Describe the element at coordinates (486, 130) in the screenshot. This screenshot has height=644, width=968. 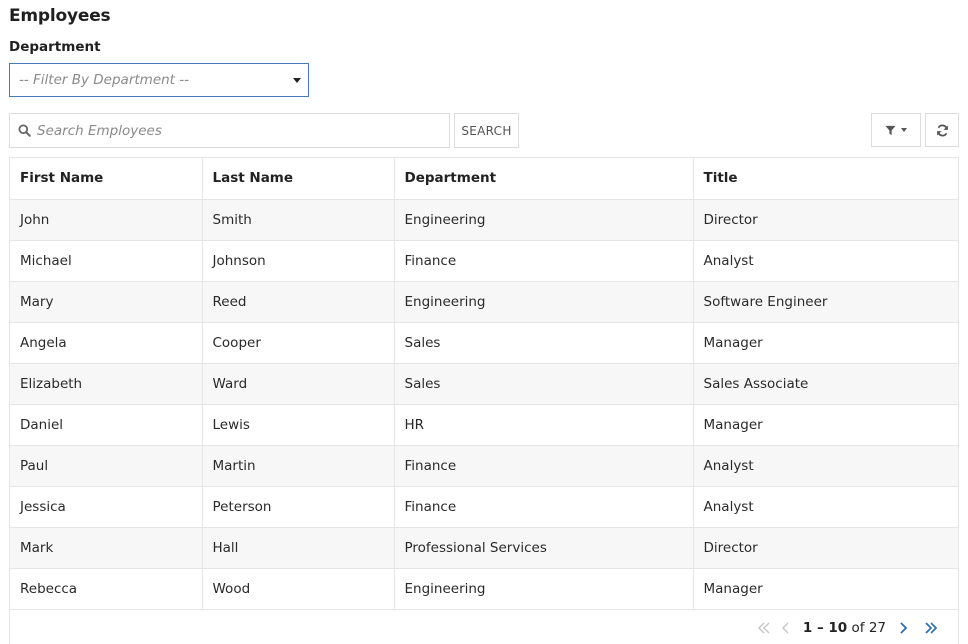
I see `search-button: SEARCH` at that location.